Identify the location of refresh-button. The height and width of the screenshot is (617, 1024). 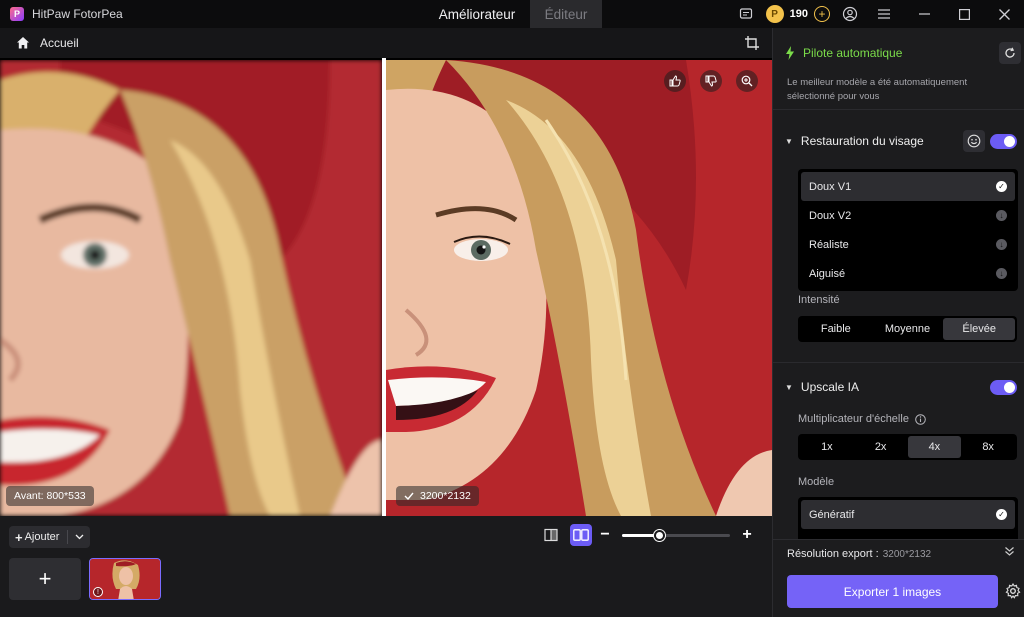
(1010, 53).